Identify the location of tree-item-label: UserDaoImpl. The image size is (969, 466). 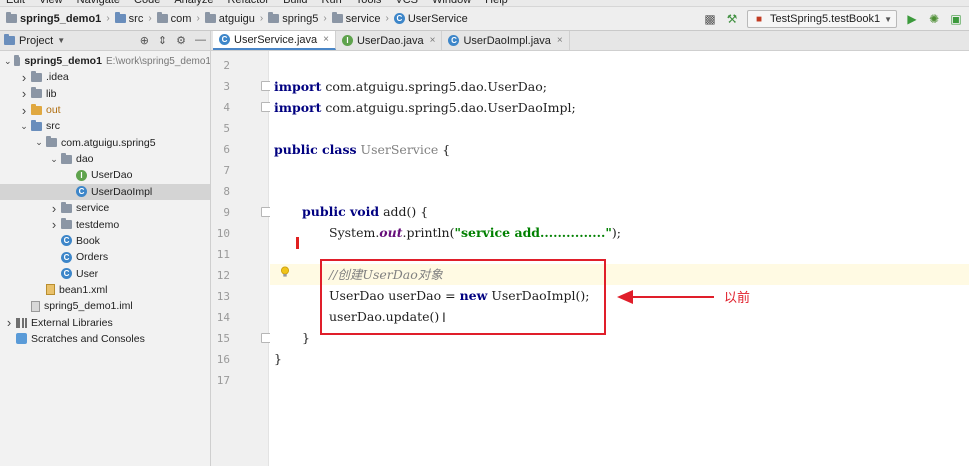
(122, 191).